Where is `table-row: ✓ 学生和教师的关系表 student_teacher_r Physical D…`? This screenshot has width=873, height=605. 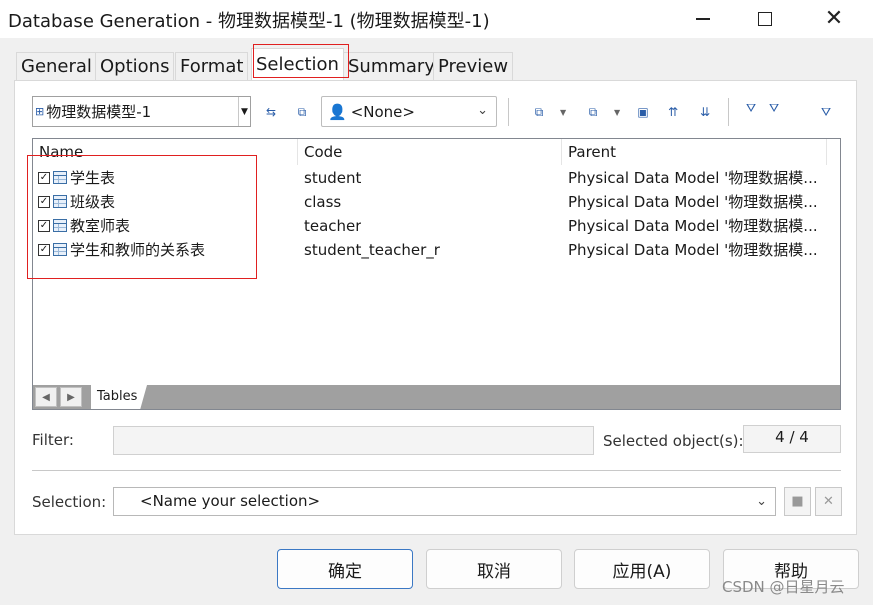
table-row: ✓ 学生和教师的关系表 student_teacher_r Physical D… is located at coordinates (436, 250).